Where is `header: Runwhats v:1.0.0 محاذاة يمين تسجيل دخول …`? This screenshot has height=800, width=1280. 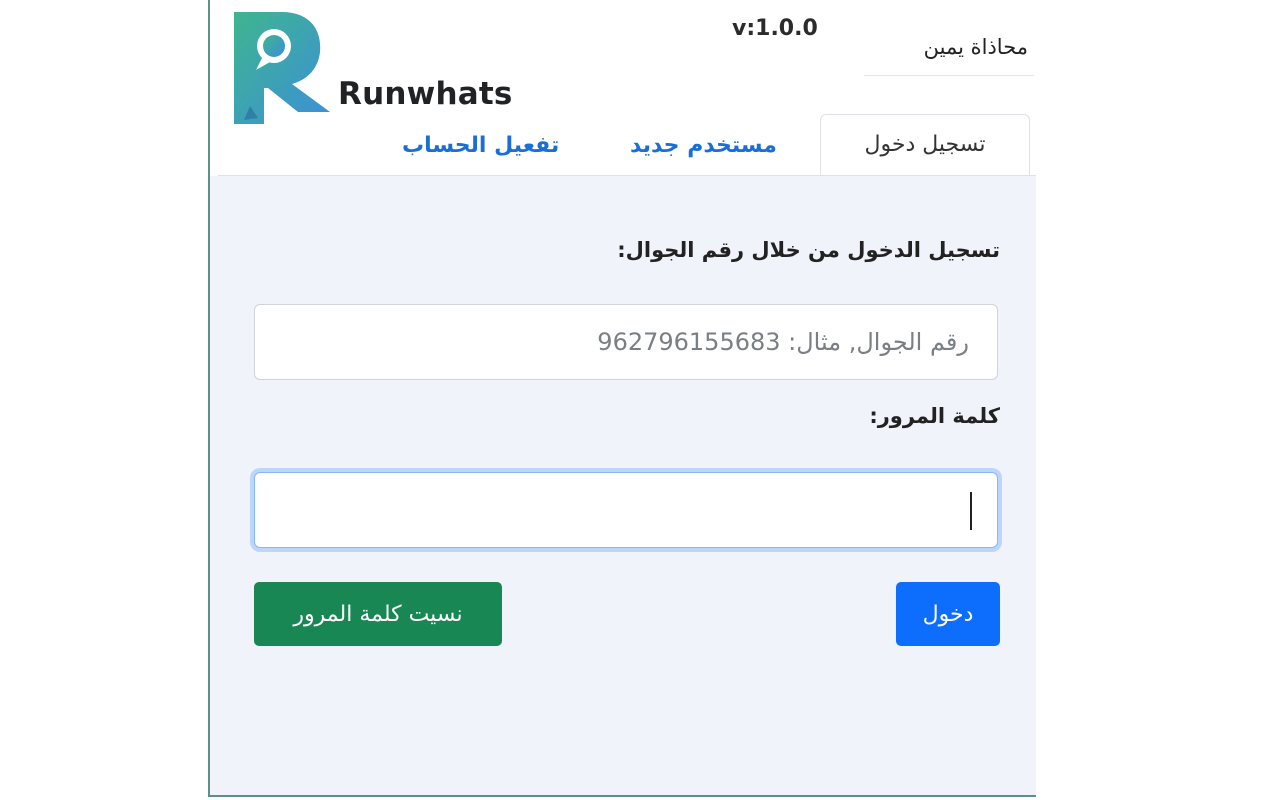 header: Runwhats v:1.0.0 محاذاة يمين تسجيل دخول … is located at coordinates (623, 88).